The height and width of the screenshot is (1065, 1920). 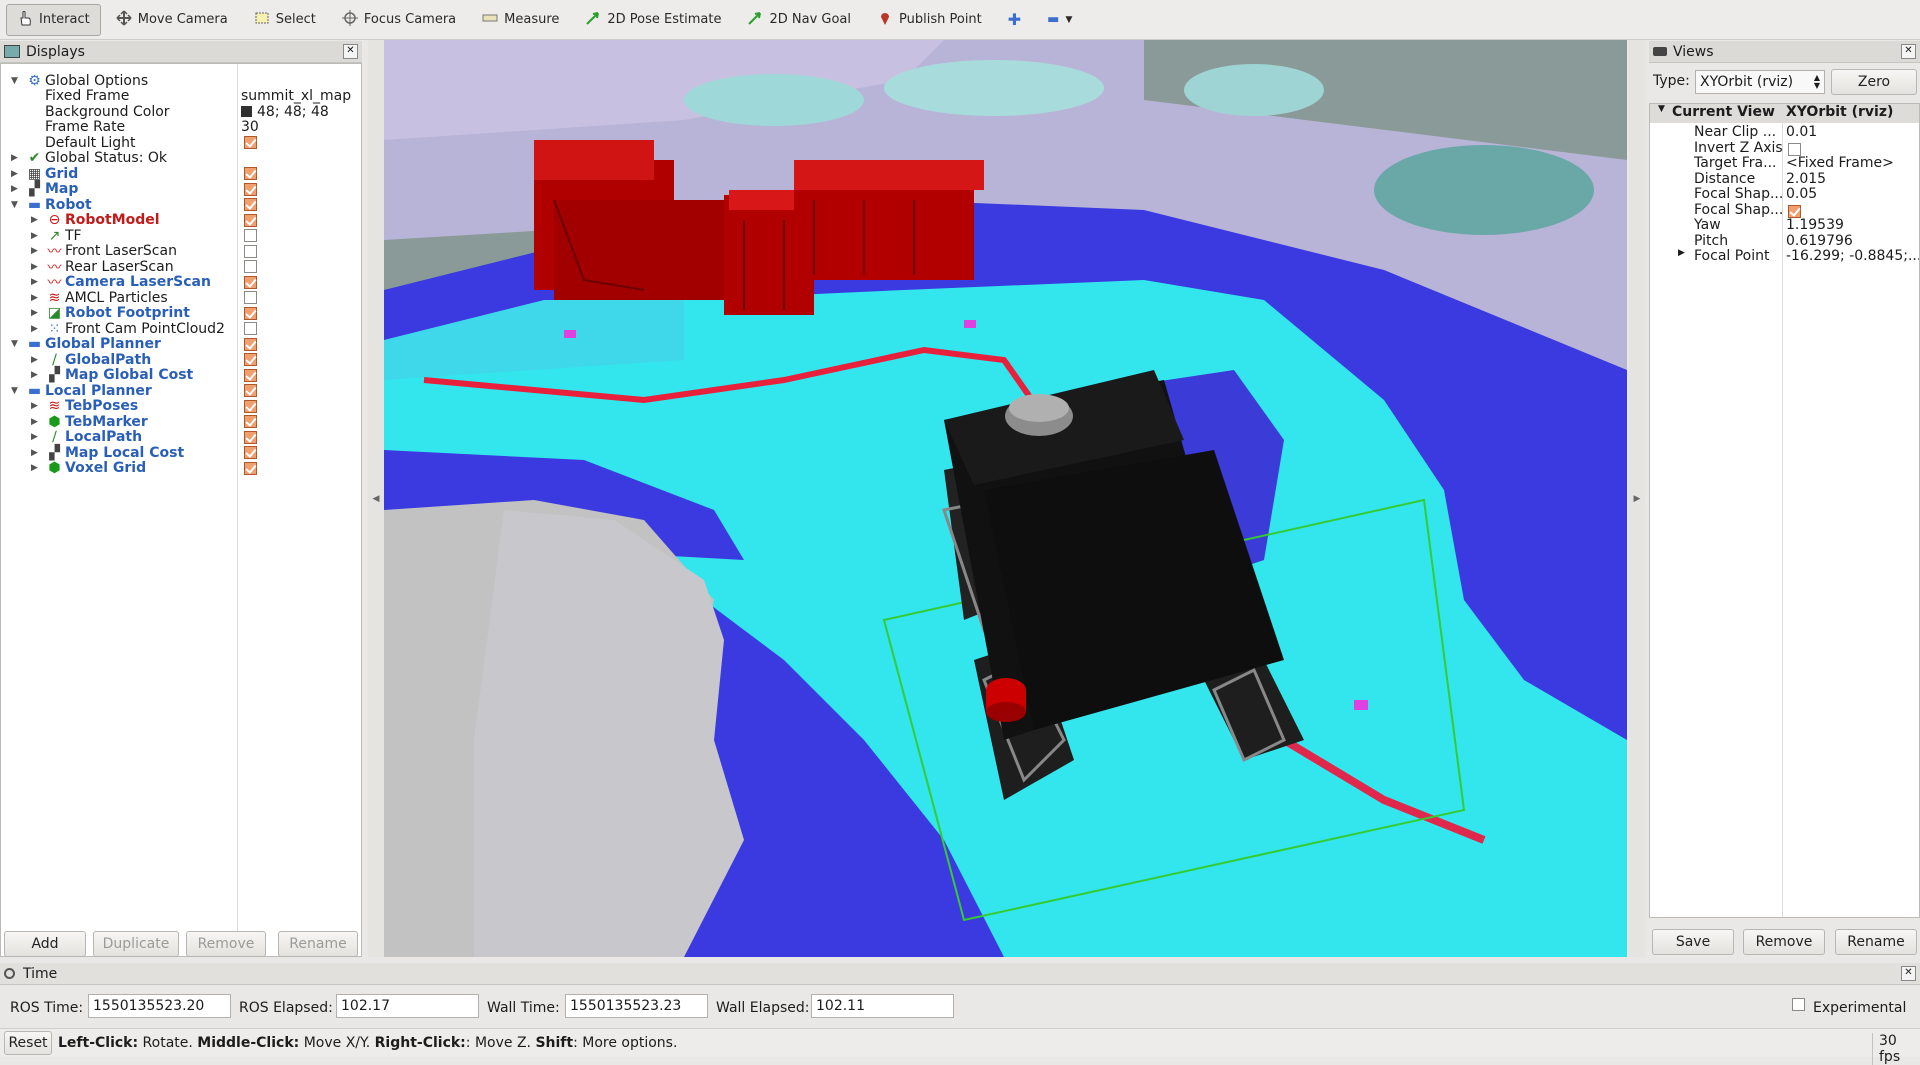 What do you see at coordinates (1819, 241) in the screenshot?
I see `view-prop-value: 0.619796` at bounding box center [1819, 241].